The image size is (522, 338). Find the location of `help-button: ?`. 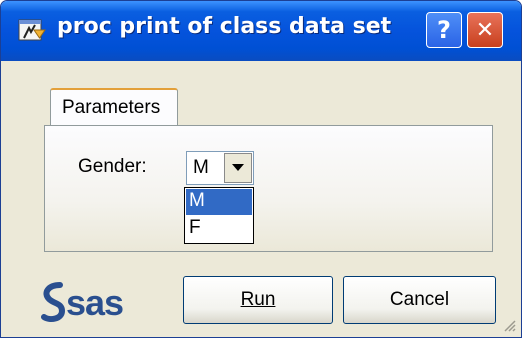

help-button: ? is located at coordinates (444, 30).